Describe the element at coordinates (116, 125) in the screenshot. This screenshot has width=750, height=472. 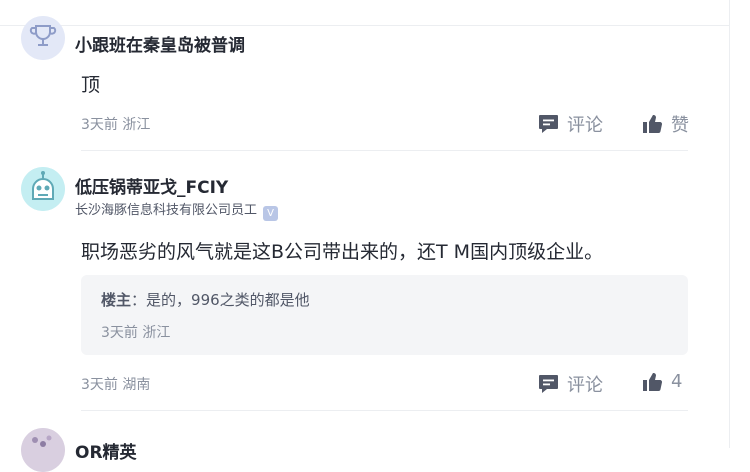
I see `comment-meta: 3天前 浙江` at that location.